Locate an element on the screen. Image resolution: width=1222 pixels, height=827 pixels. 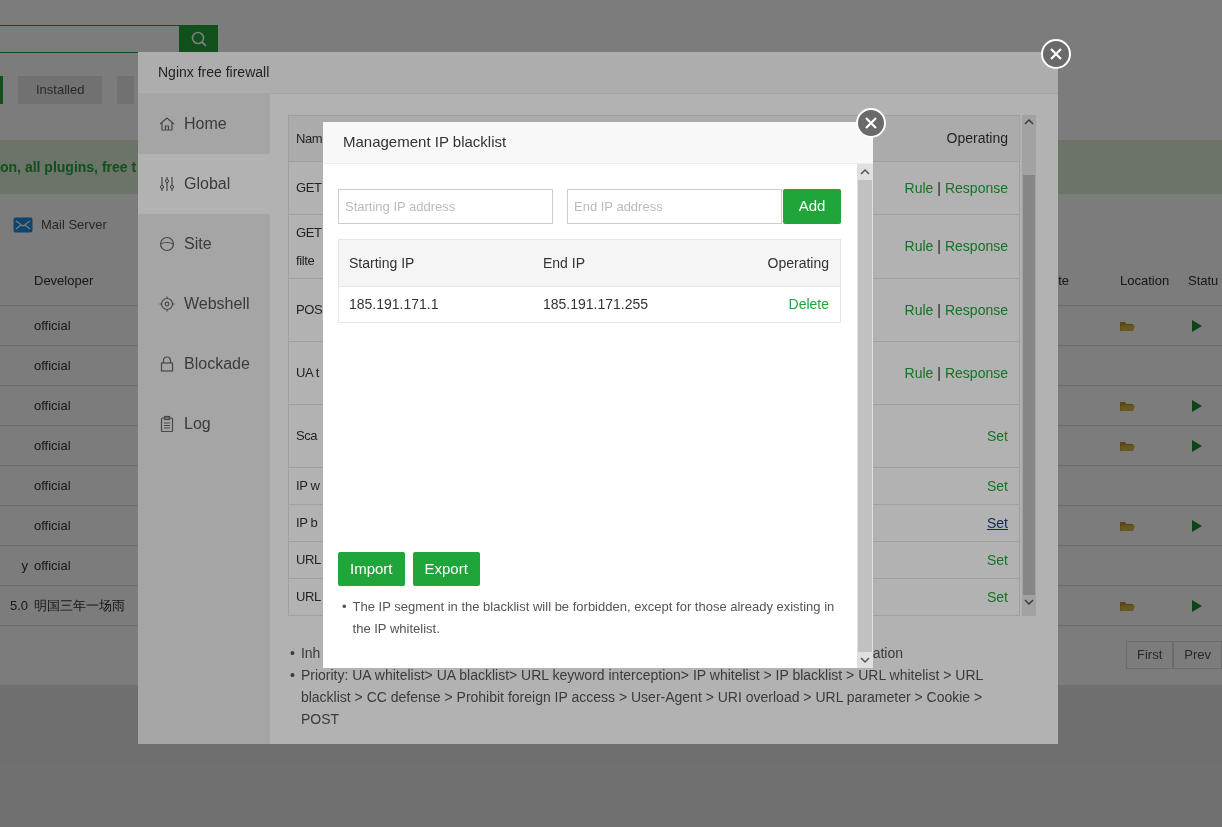
search-button is located at coordinates (199, 39).